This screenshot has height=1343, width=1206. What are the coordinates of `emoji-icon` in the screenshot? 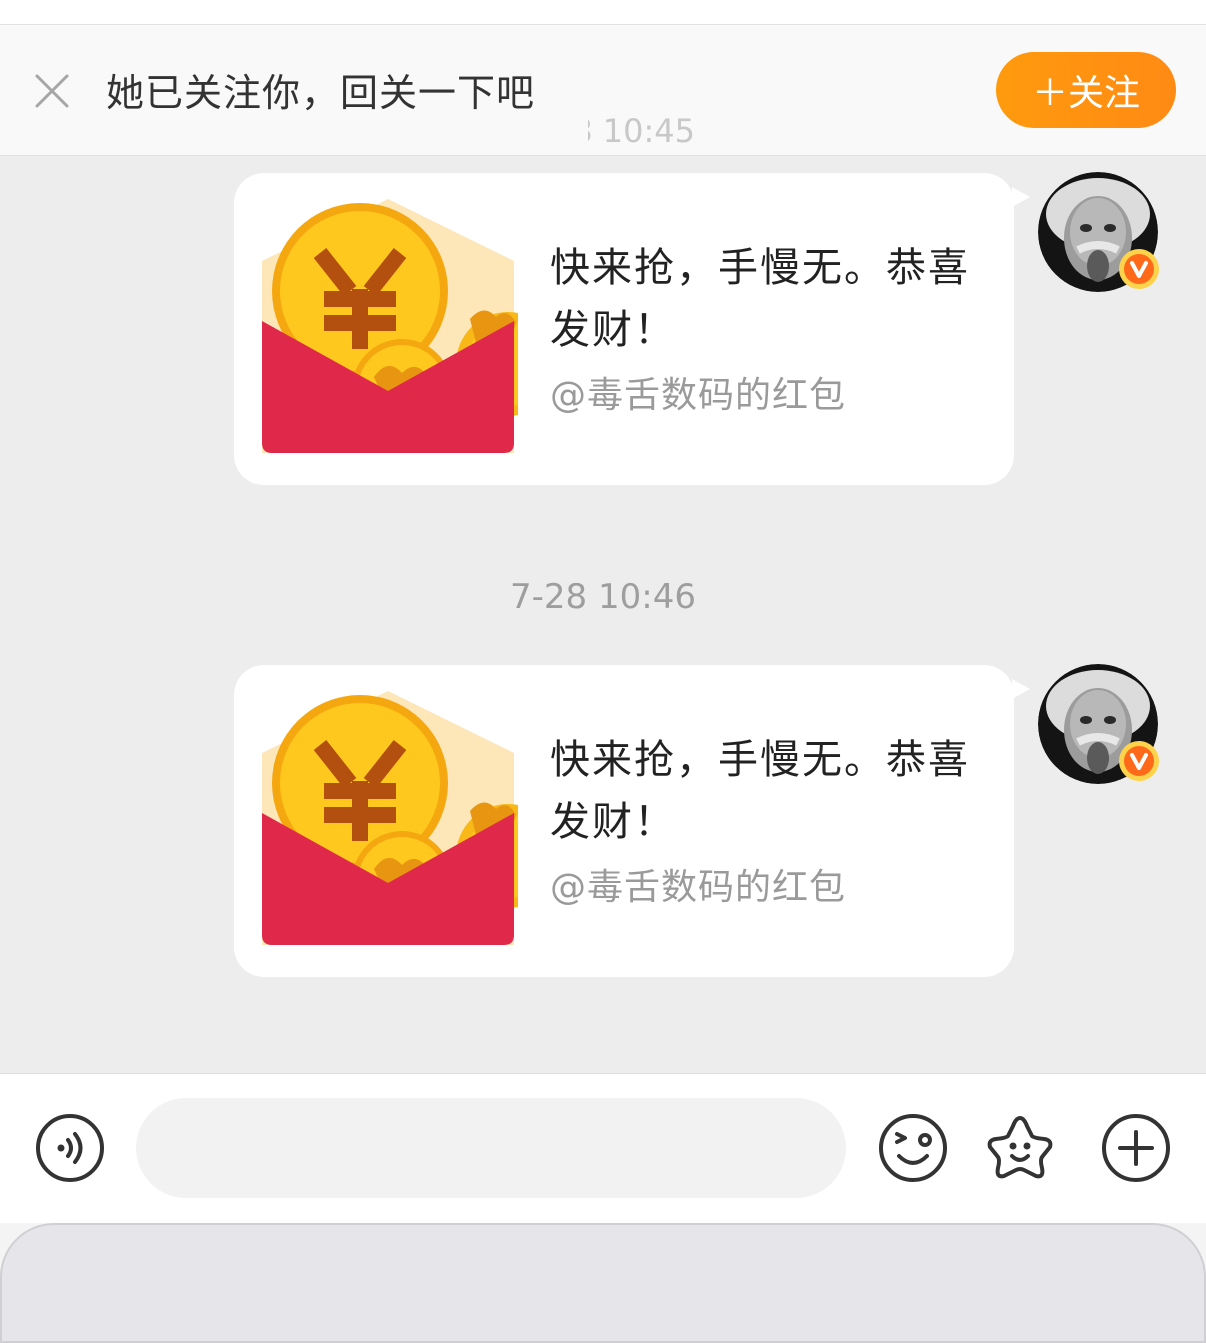 It's located at (913, 1148).